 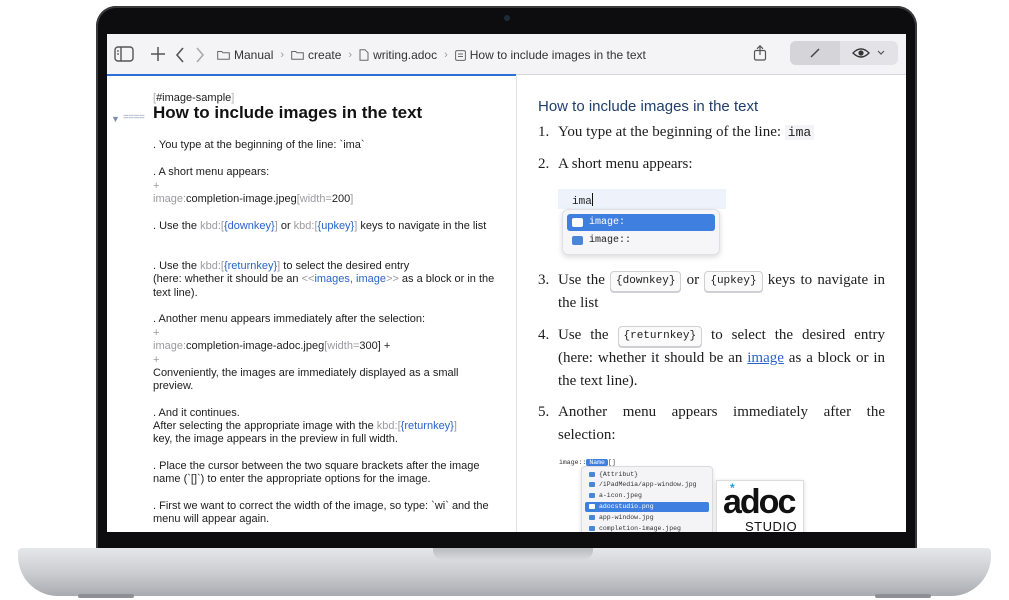 I want to click on laptop-notch, so click(x=513, y=554).